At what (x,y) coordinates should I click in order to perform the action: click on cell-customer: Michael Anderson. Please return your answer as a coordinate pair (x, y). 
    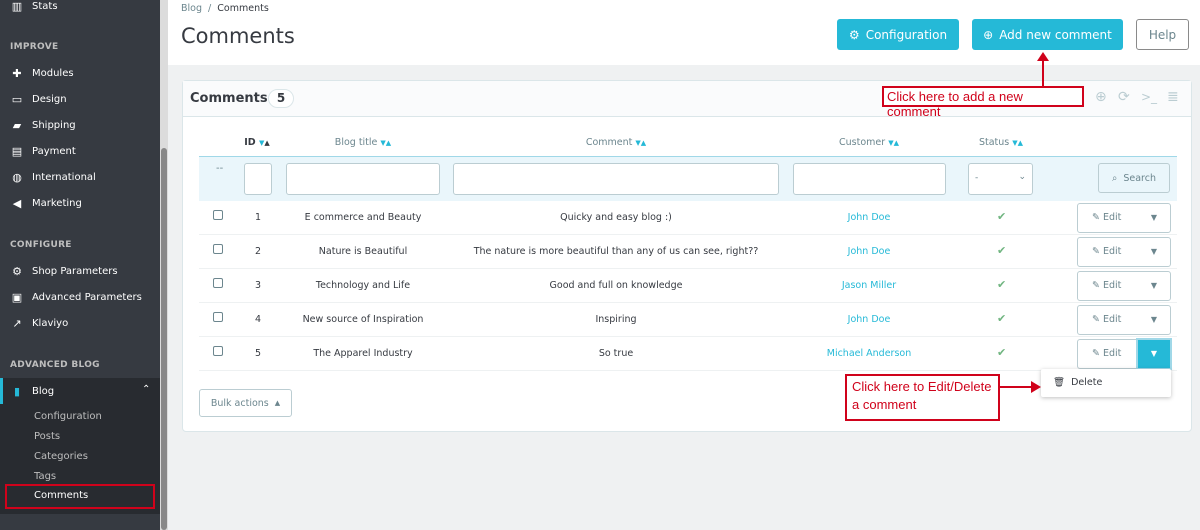
    Looking at the image, I should click on (869, 353).